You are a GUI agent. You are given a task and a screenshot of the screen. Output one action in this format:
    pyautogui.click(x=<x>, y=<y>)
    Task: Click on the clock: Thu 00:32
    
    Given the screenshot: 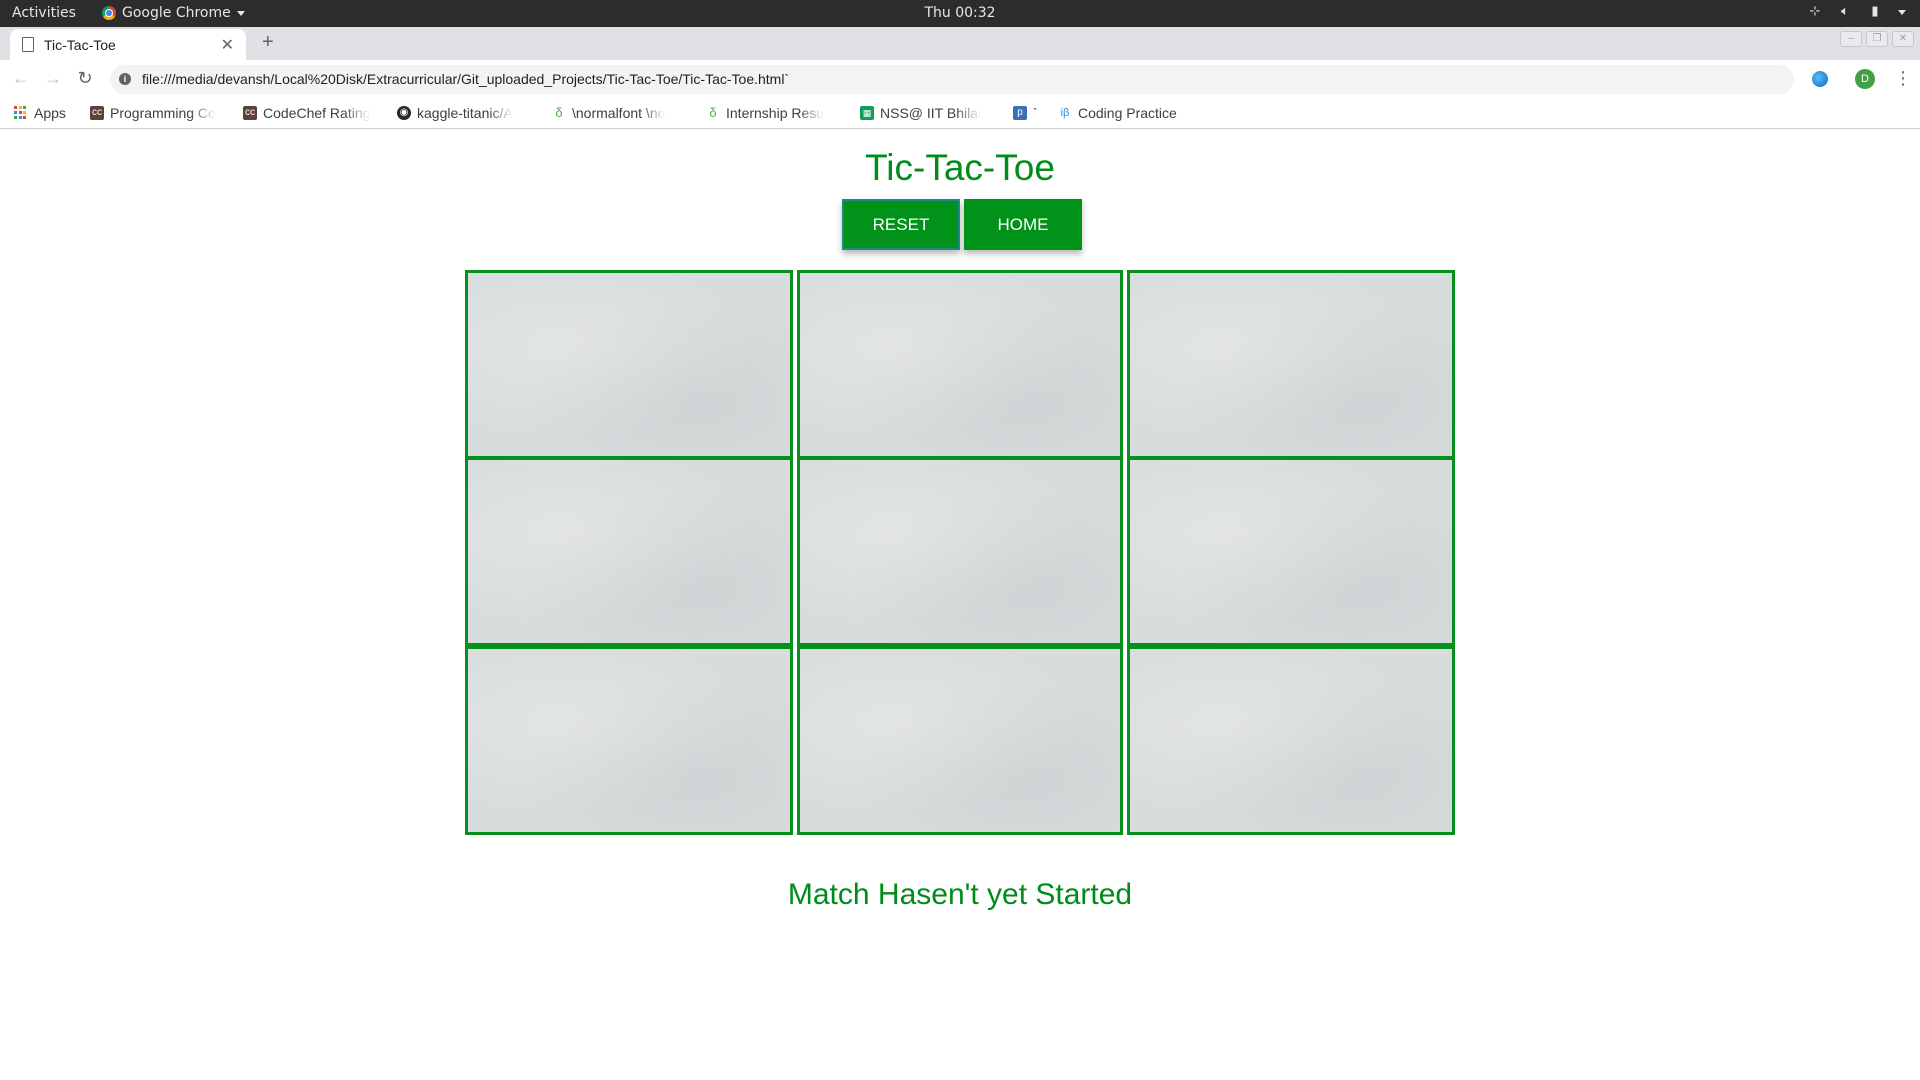 What is the action you would take?
    pyautogui.click(x=959, y=13)
    